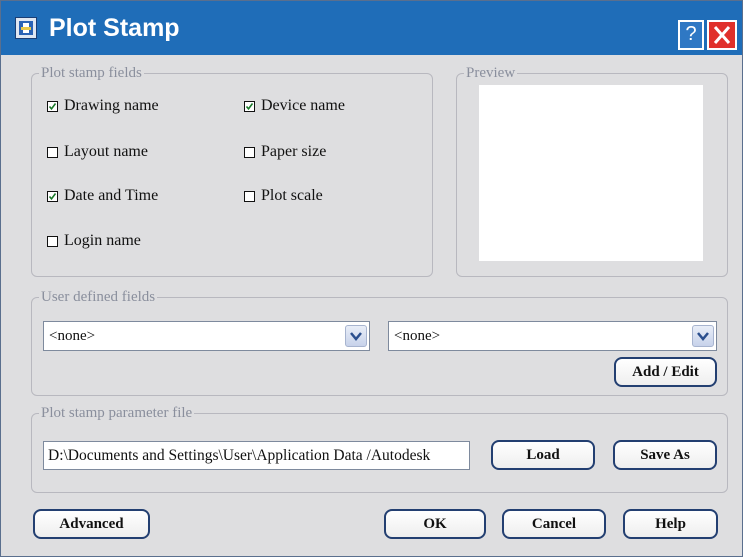  I want to click on group-legend: Preview, so click(491, 73).